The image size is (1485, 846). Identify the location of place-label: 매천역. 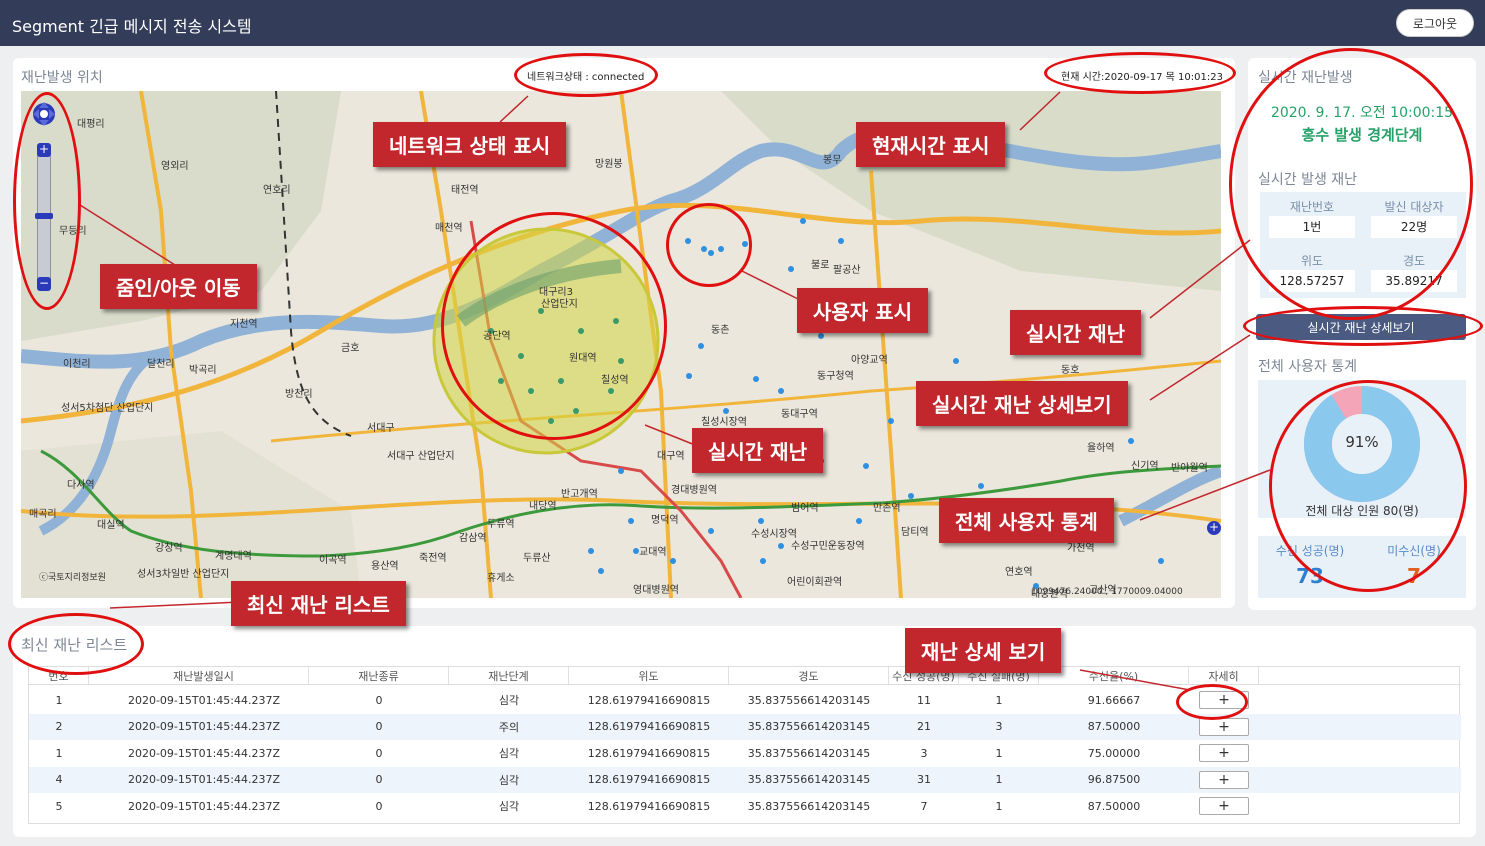
(449, 228).